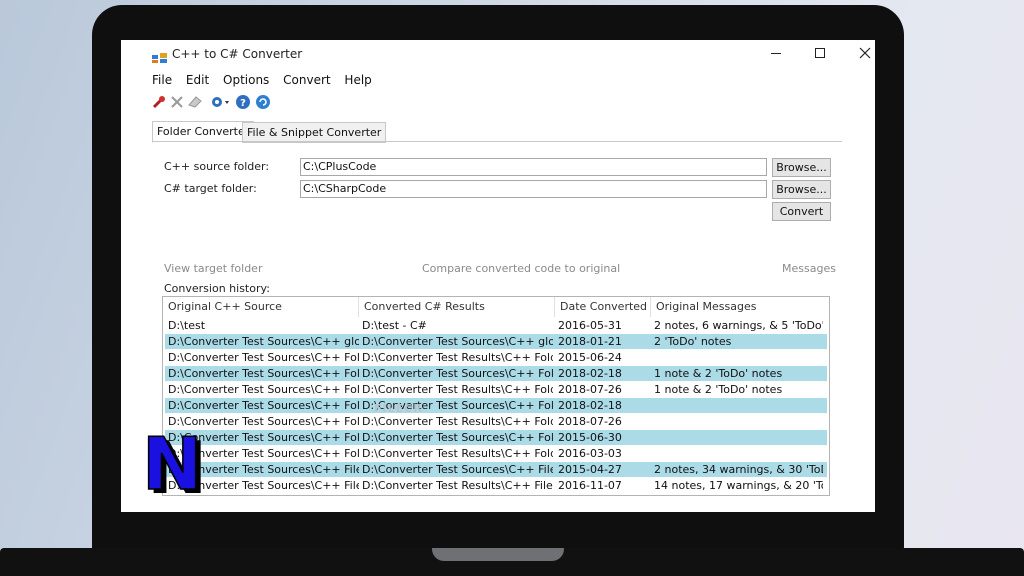 This screenshot has height=576, width=1024. I want to click on menu-help: Help, so click(357, 80).